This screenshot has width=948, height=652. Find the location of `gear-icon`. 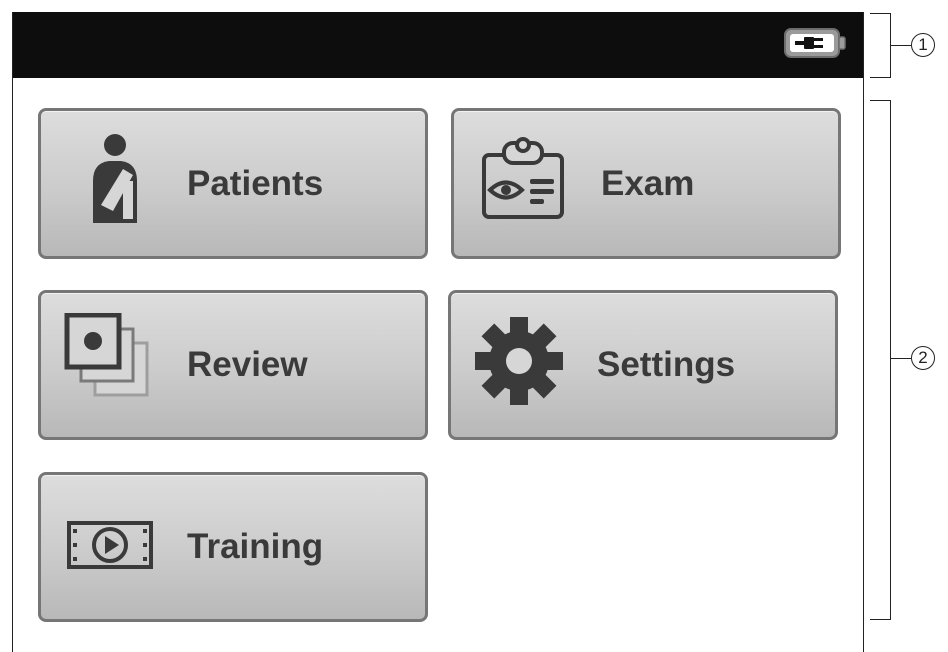

gear-icon is located at coordinates (519, 361).